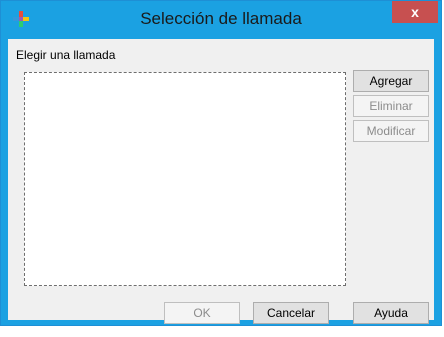  Describe the element at coordinates (391, 131) in the screenshot. I see `modify-button: Modificar` at that location.